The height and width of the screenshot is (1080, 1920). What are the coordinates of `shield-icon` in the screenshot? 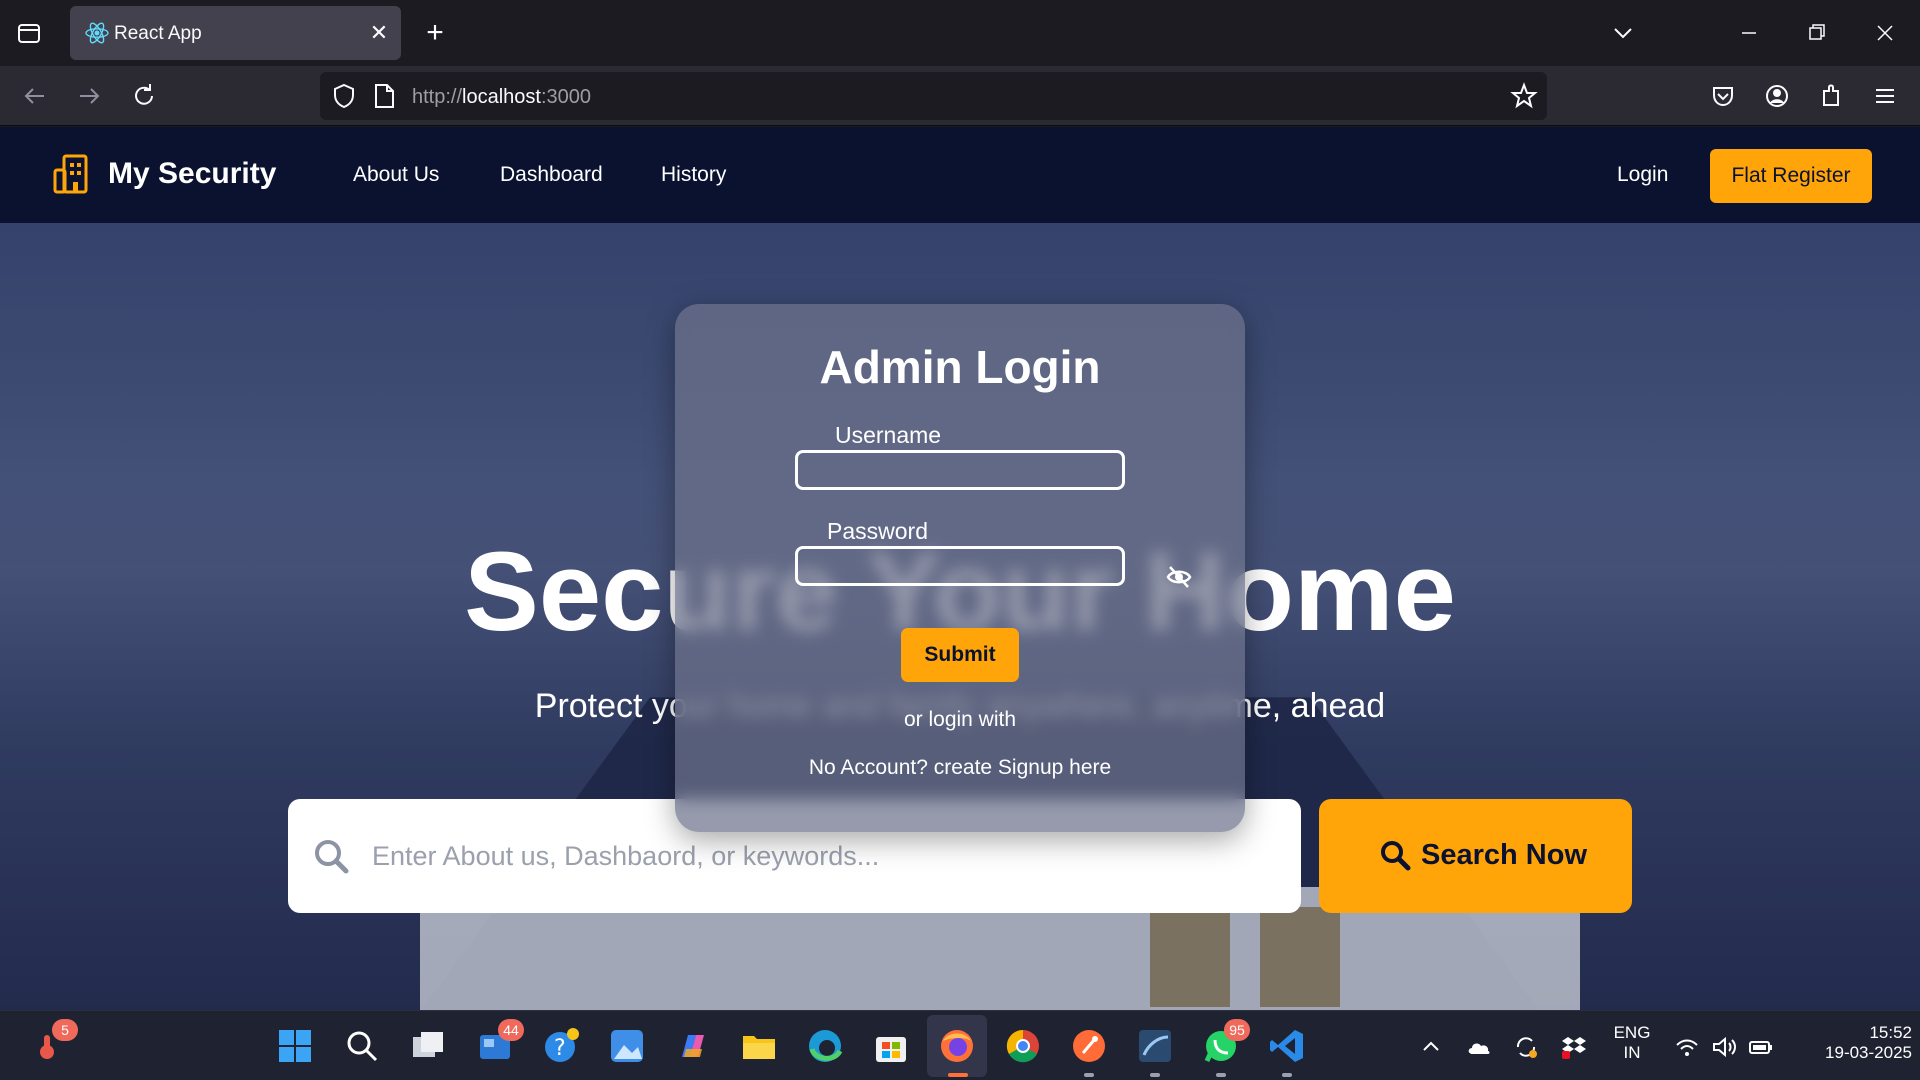 It's located at (344, 96).